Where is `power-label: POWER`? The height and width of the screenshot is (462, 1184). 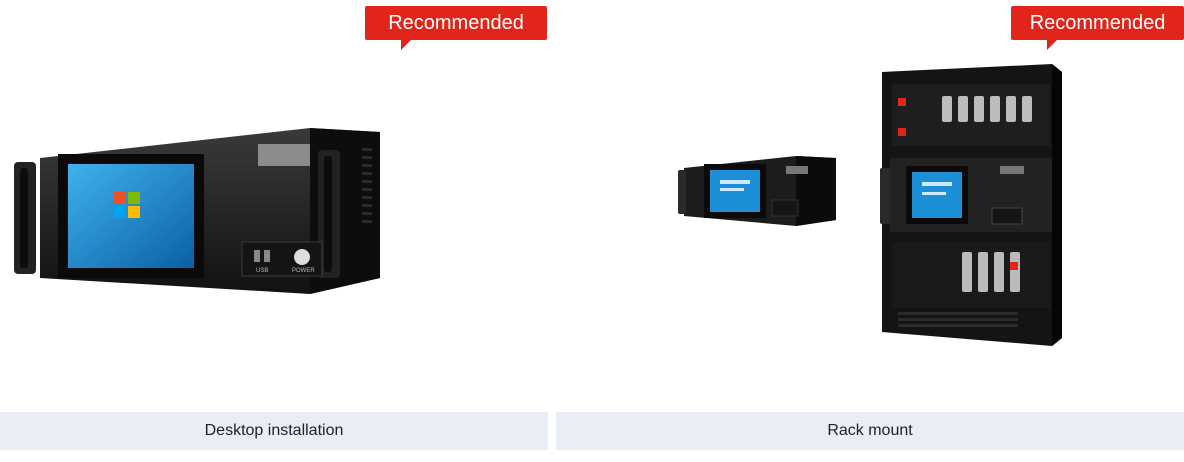 power-label: POWER is located at coordinates (303, 271).